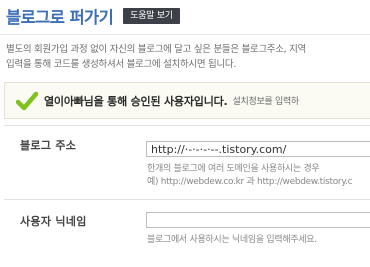 This screenshot has height=267, width=370. Describe the element at coordinates (151, 16) in the screenshot. I see `help-button: 도움말 보기` at that location.